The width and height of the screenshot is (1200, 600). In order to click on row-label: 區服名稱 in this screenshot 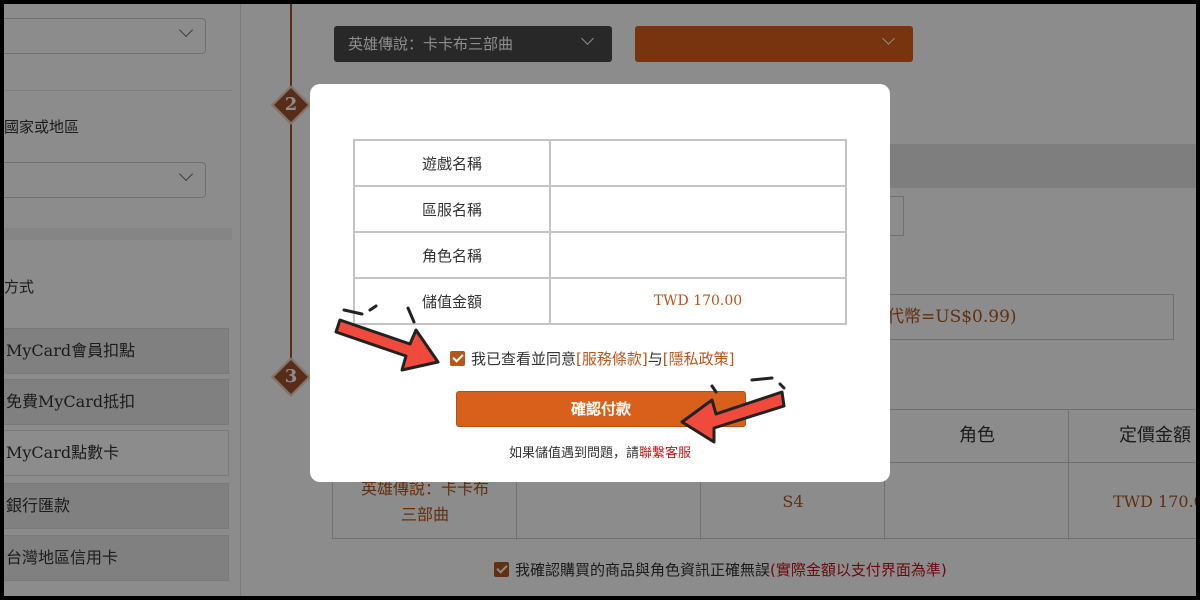, I will do `click(452, 209)`.